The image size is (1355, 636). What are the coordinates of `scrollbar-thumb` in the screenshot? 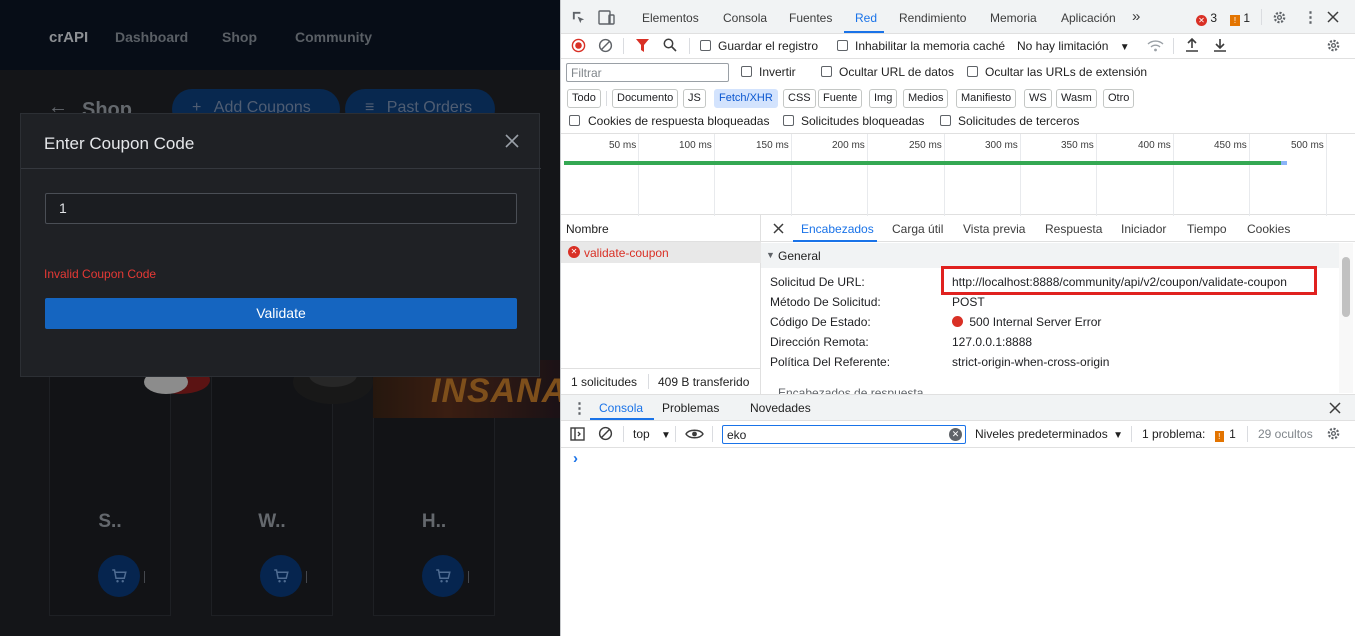 It's located at (1346, 287).